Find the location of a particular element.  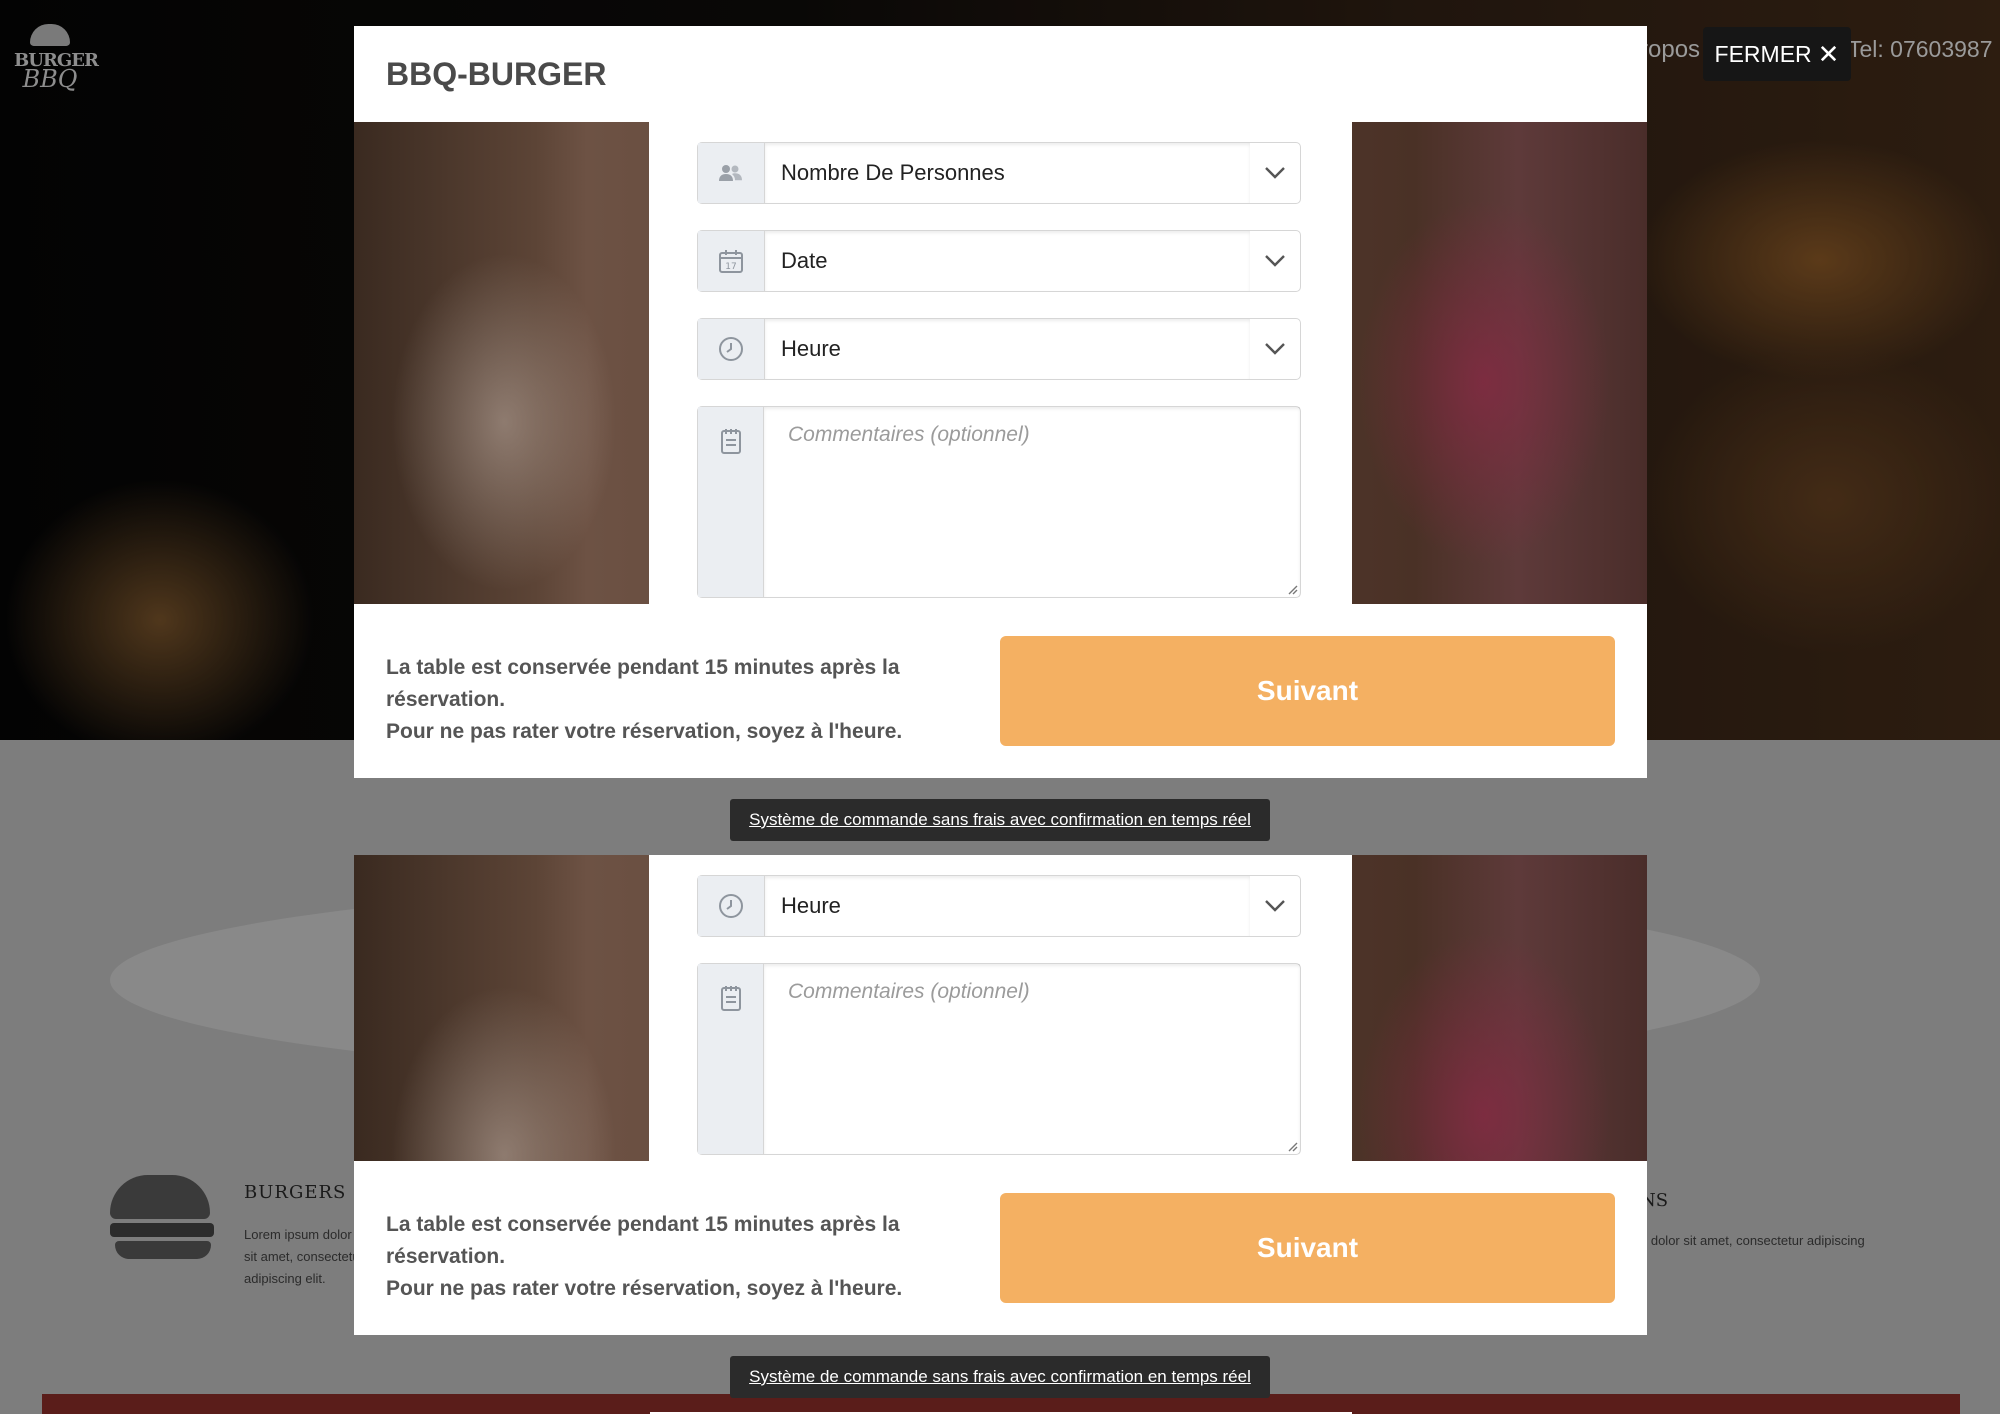

logo-script: BBQ is located at coordinates (50, 79).